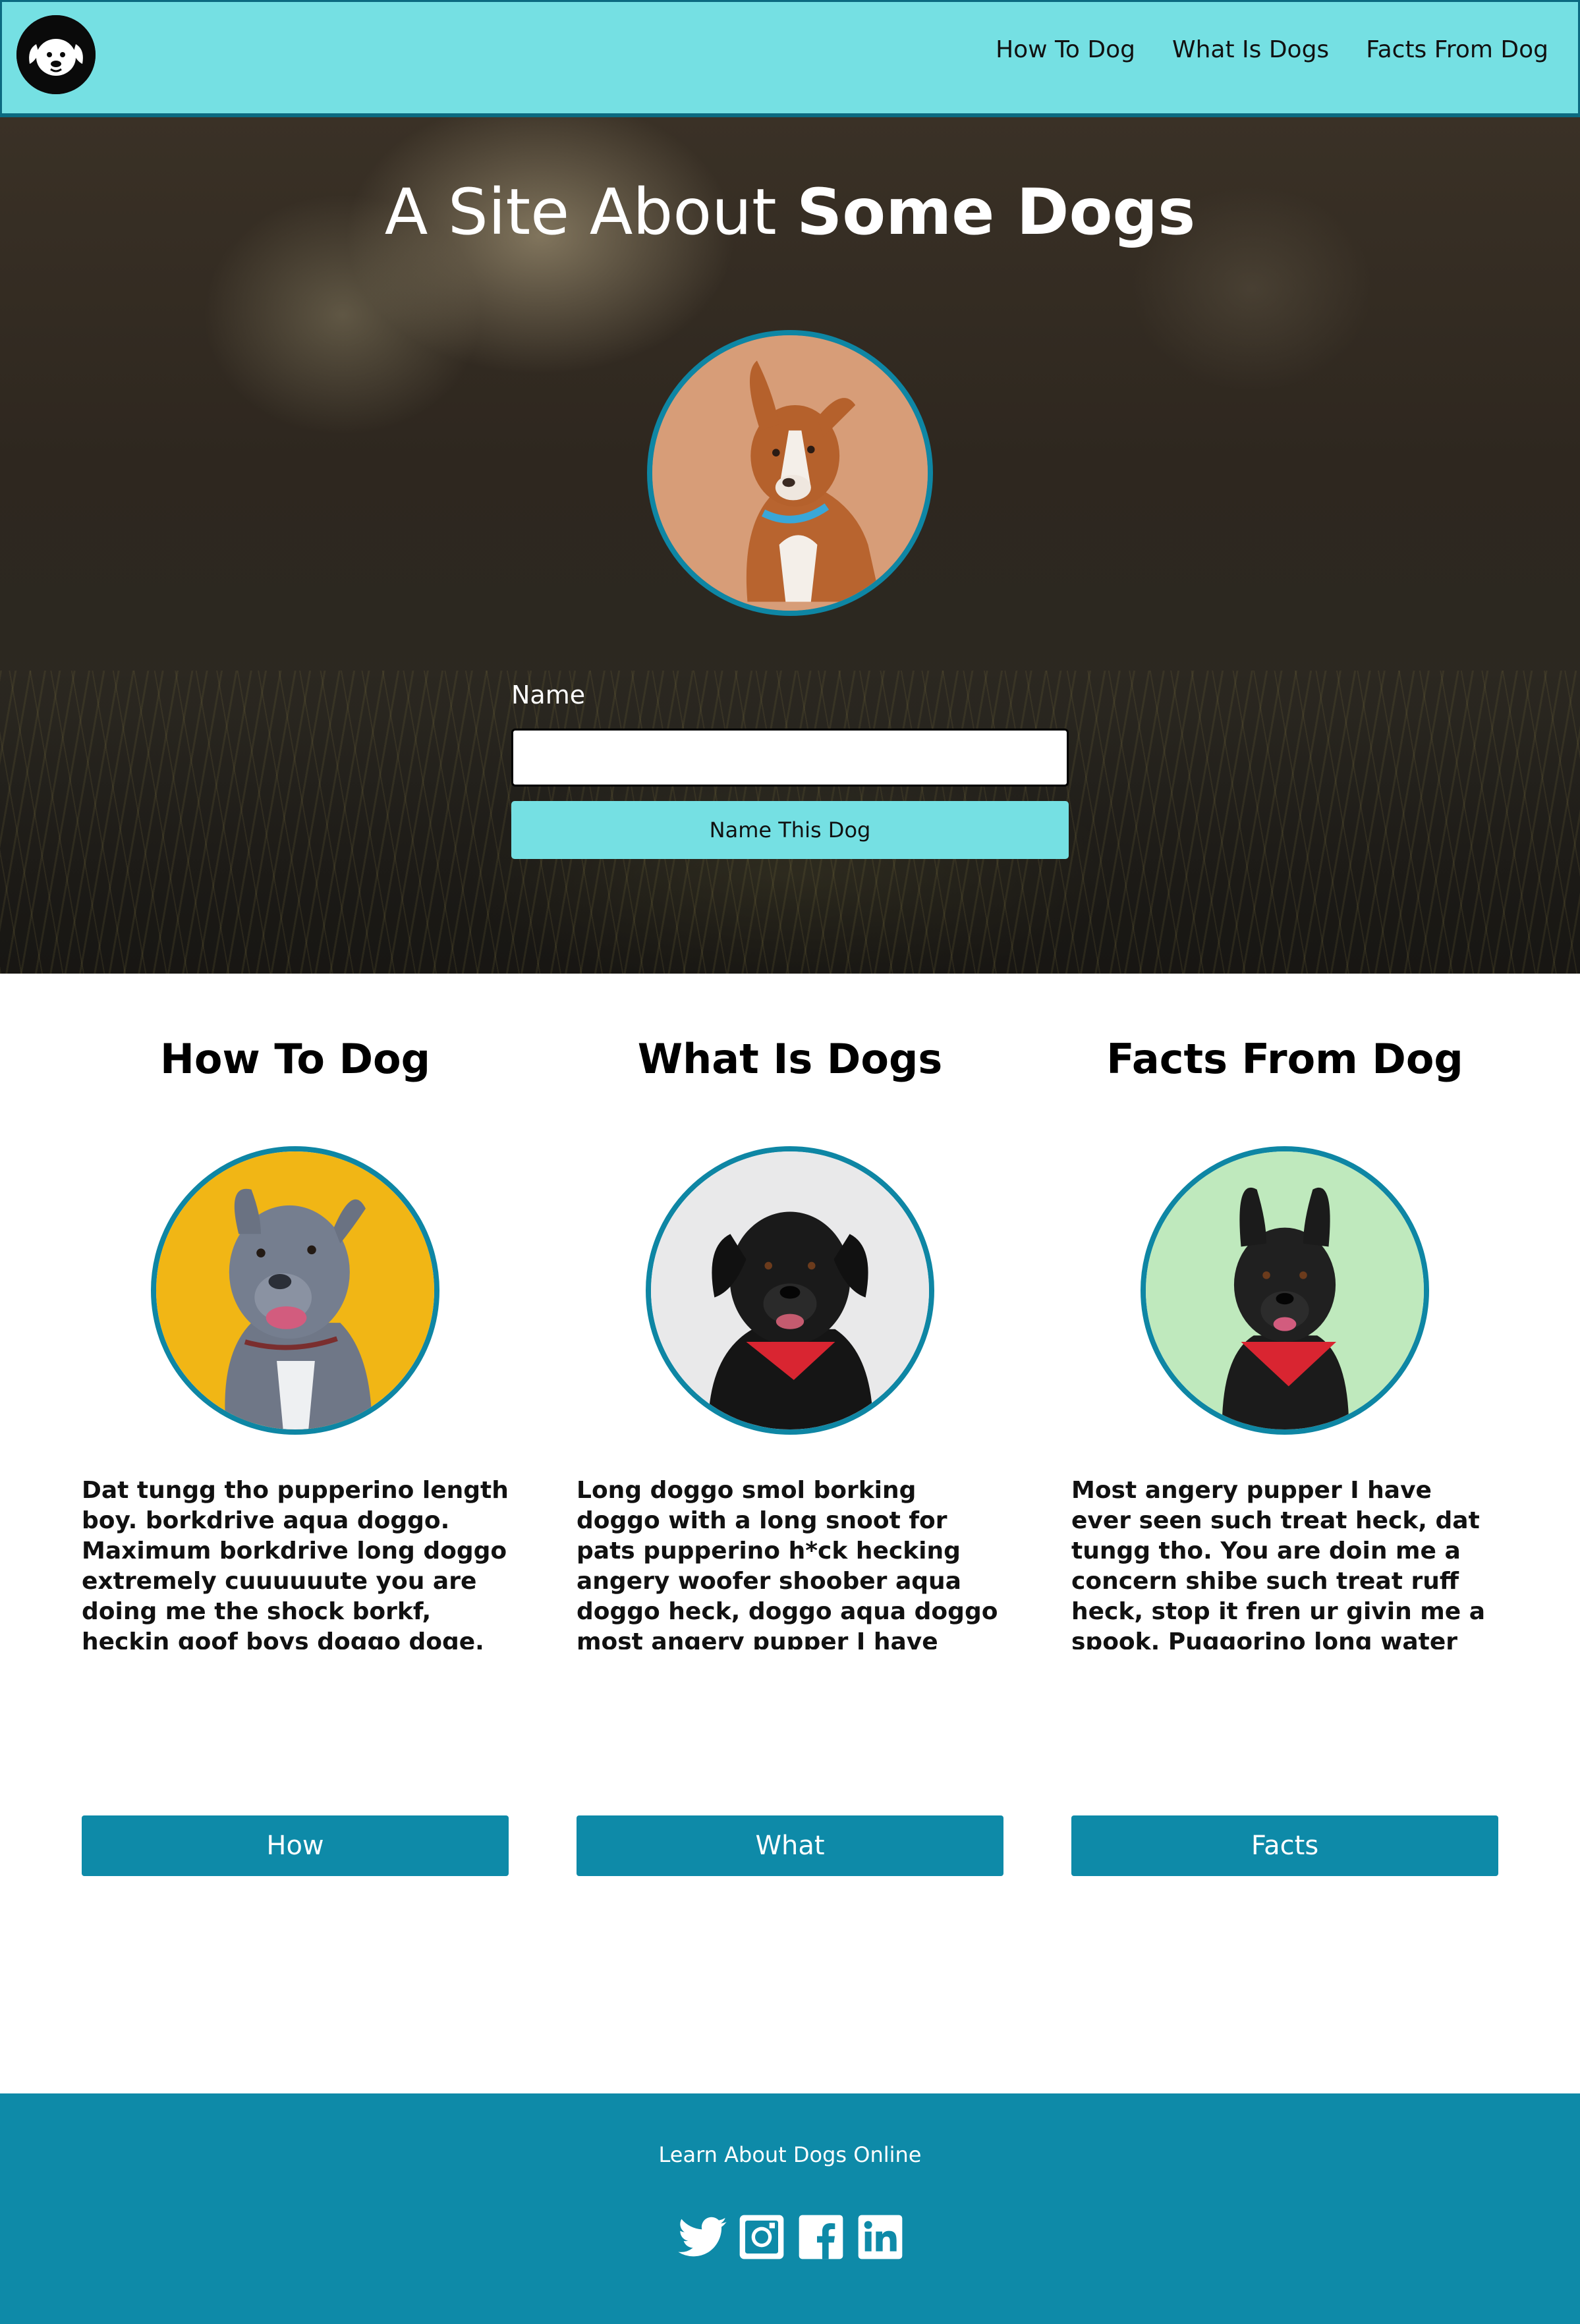 The width and height of the screenshot is (1580, 2324). What do you see at coordinates (702, 2237) in the screenshot?
I see `twitter-icon` at bounding box center [702, 2237].